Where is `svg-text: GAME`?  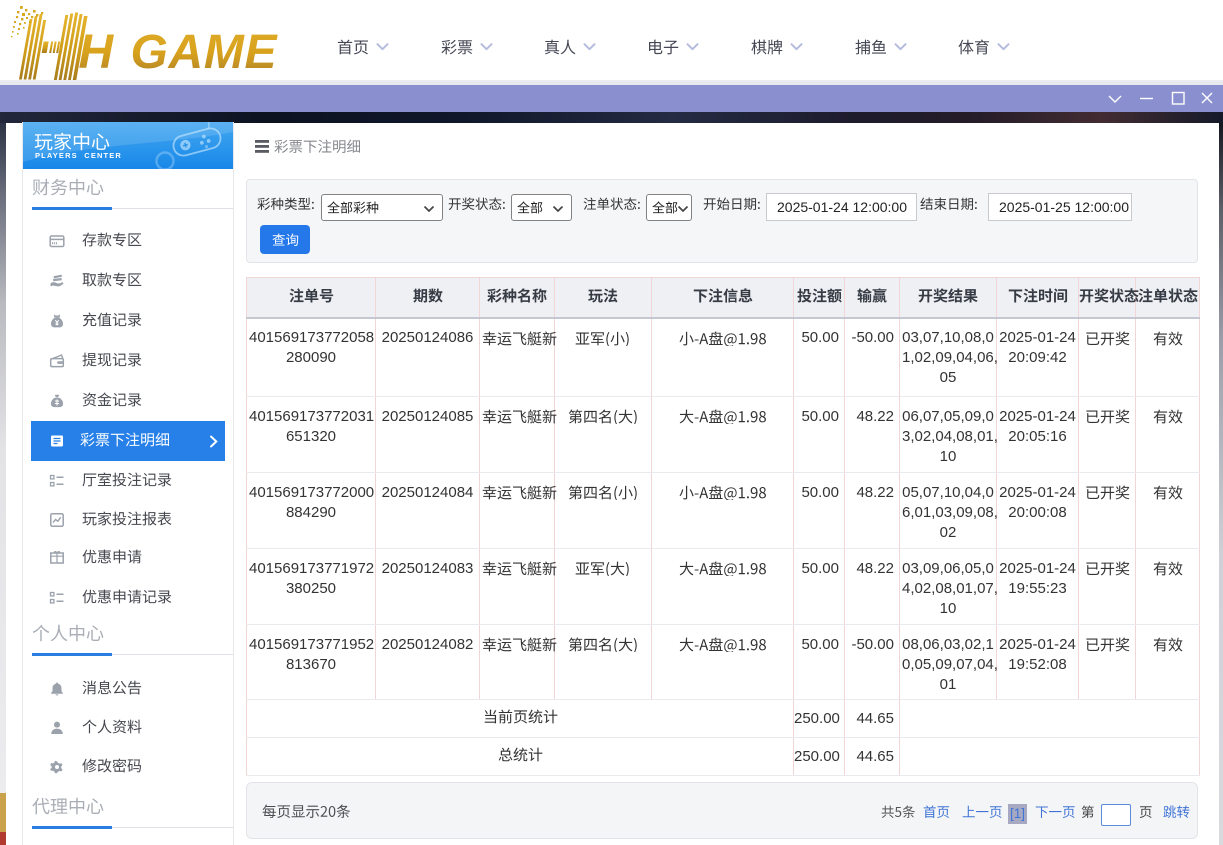 svg-text: GAME is located at coordinates (205, 52).